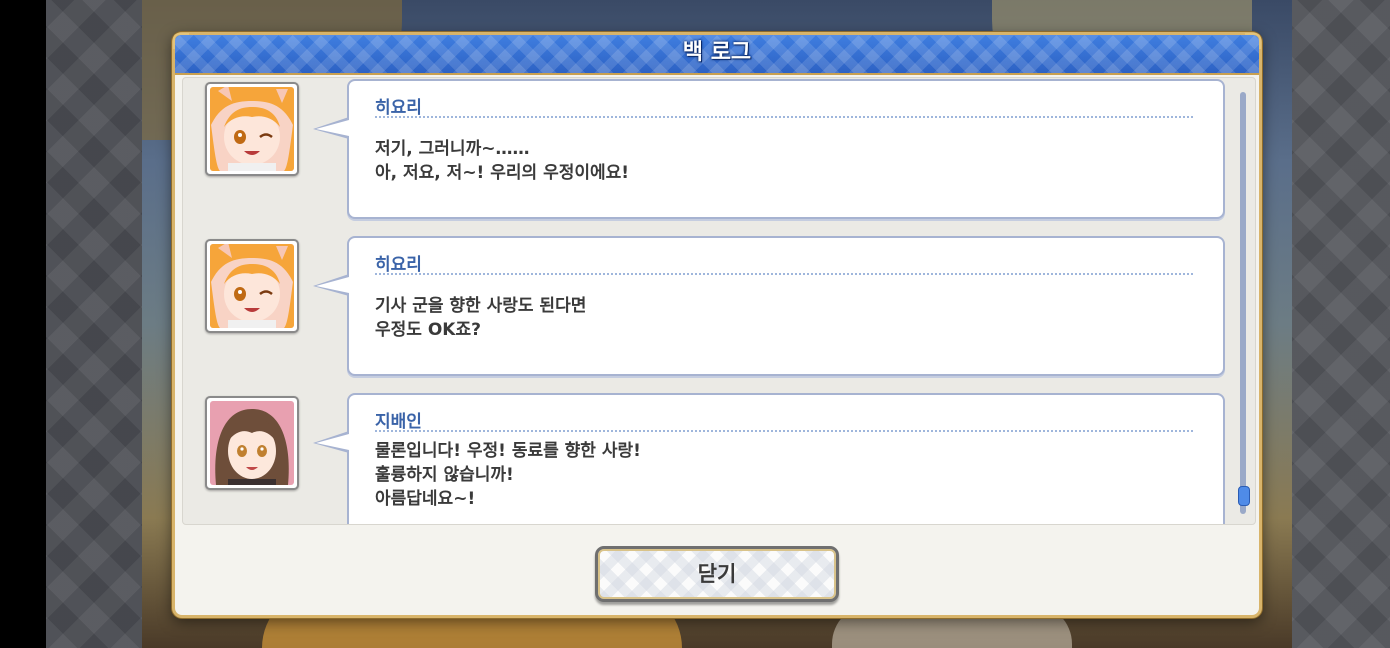  I want to click on dialogue-line: 아름답네요~!, so click(425, 499).